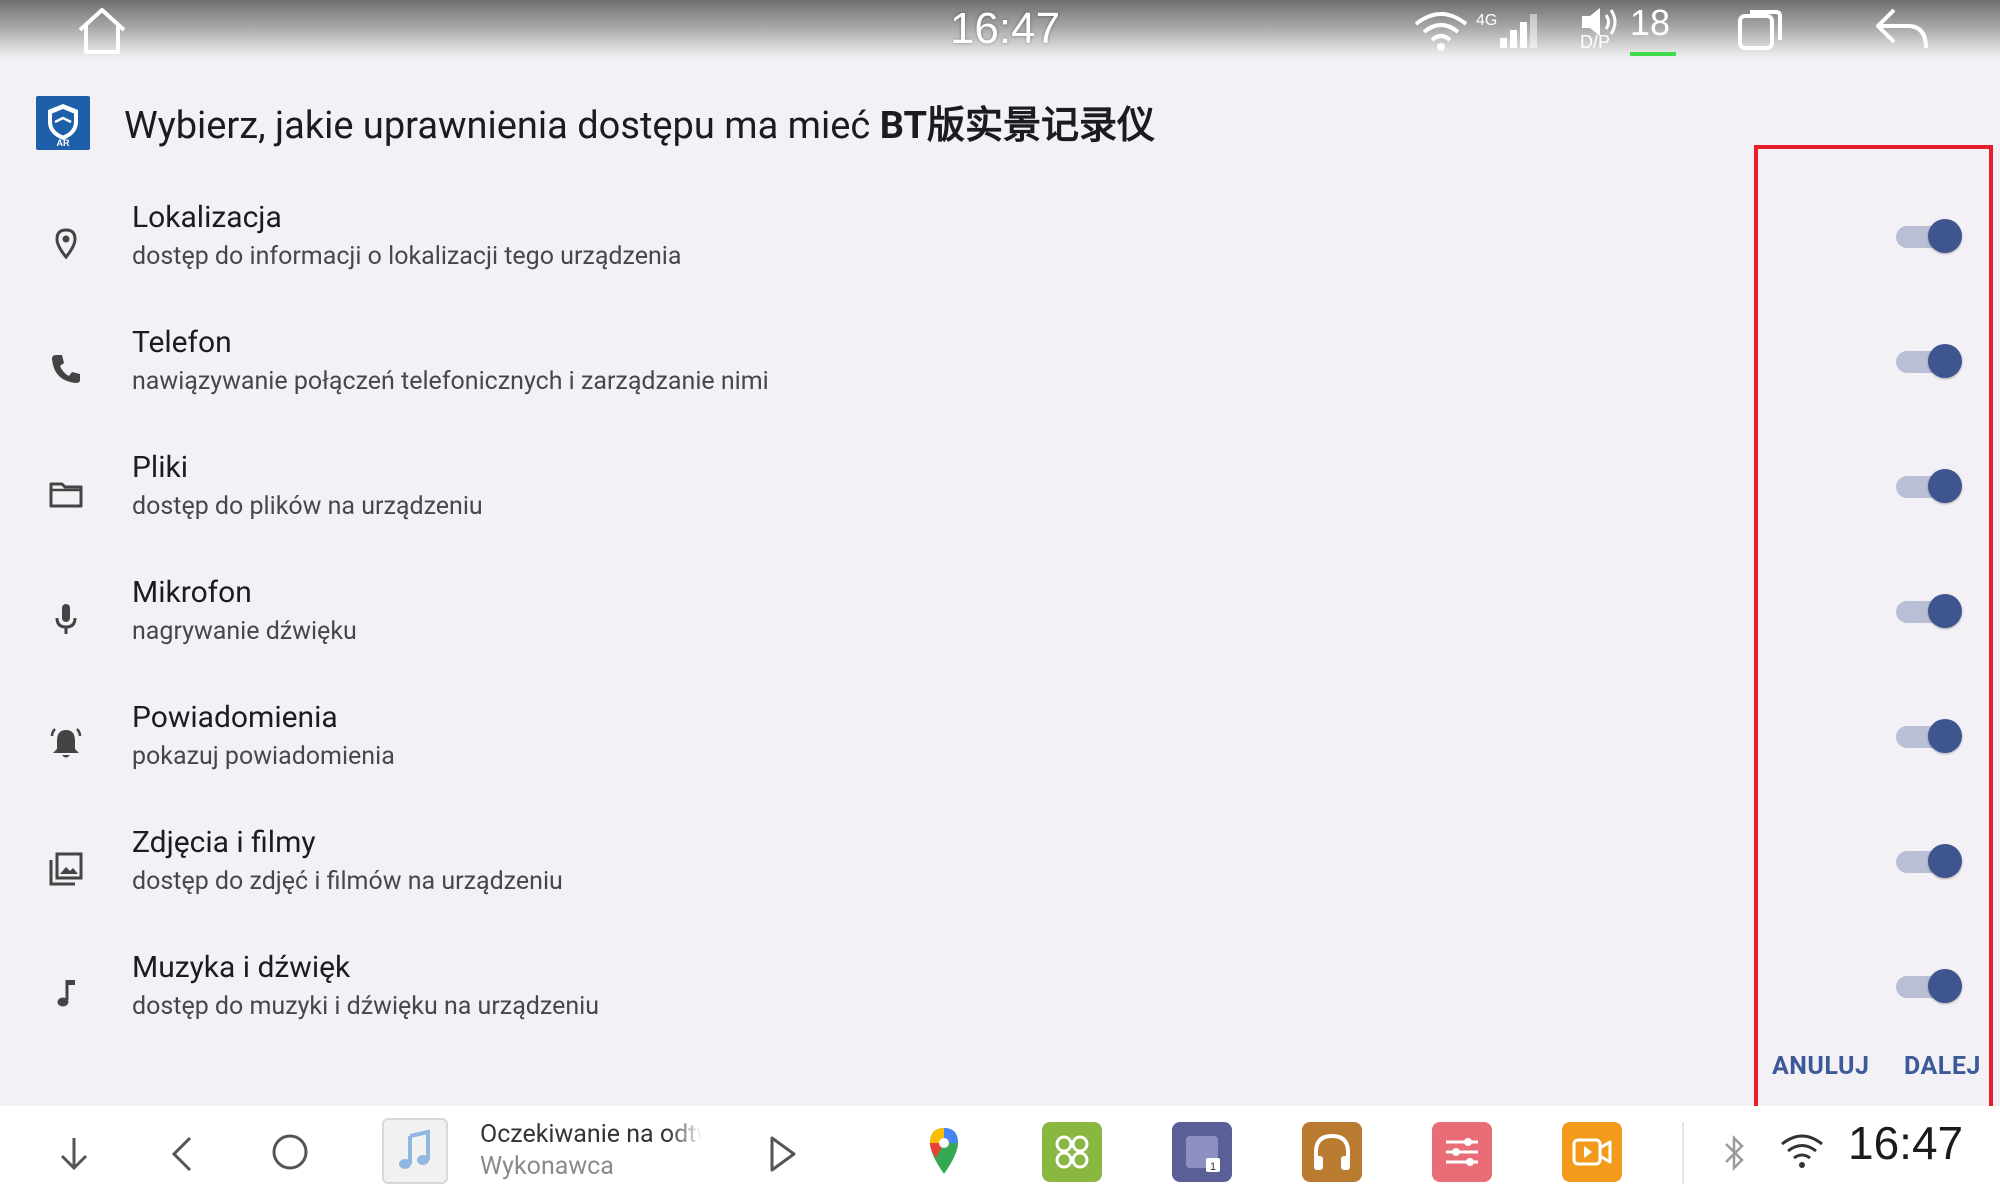  What do you see at coordinates (66, 369) in the screenshot?
I see `phone-icon` at bounding box center [66, 369].